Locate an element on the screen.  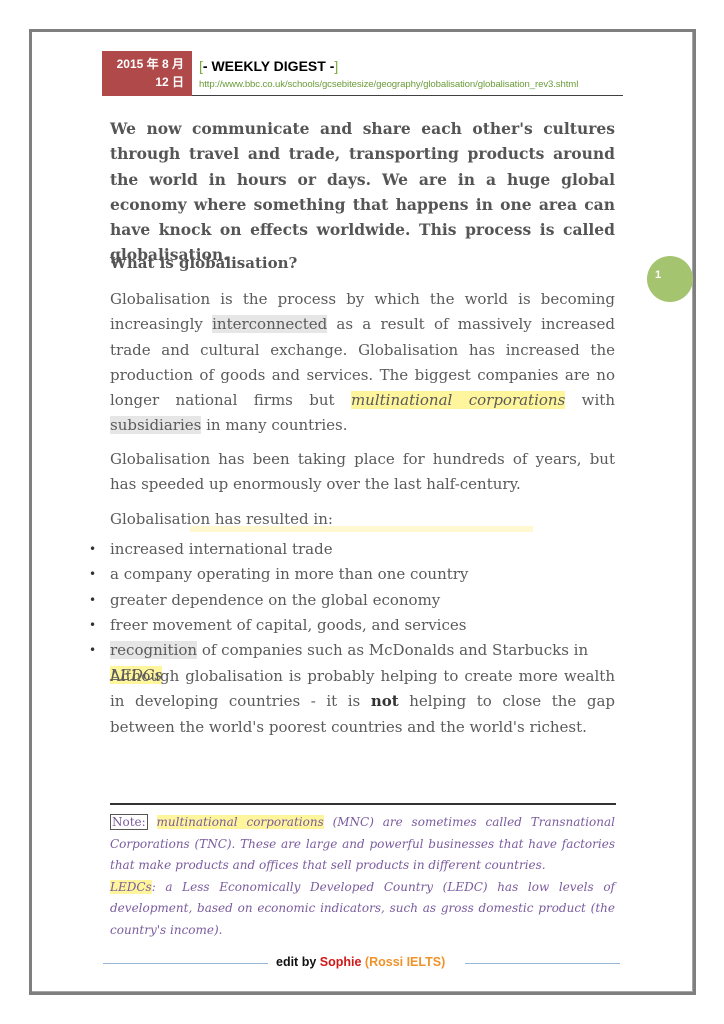
footer-rule-right is located at coordinates (542, 963).